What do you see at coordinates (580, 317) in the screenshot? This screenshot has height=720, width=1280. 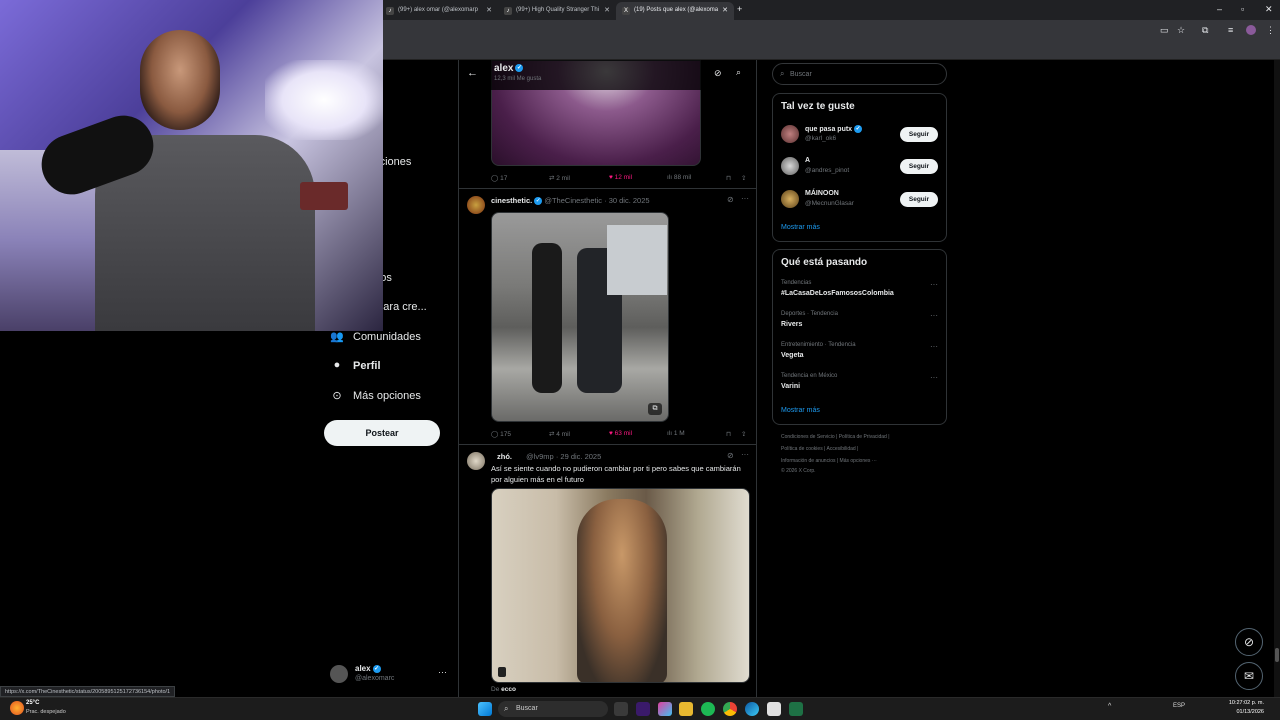 I see `post-image: ⧉` at bounding box center [580, 317].